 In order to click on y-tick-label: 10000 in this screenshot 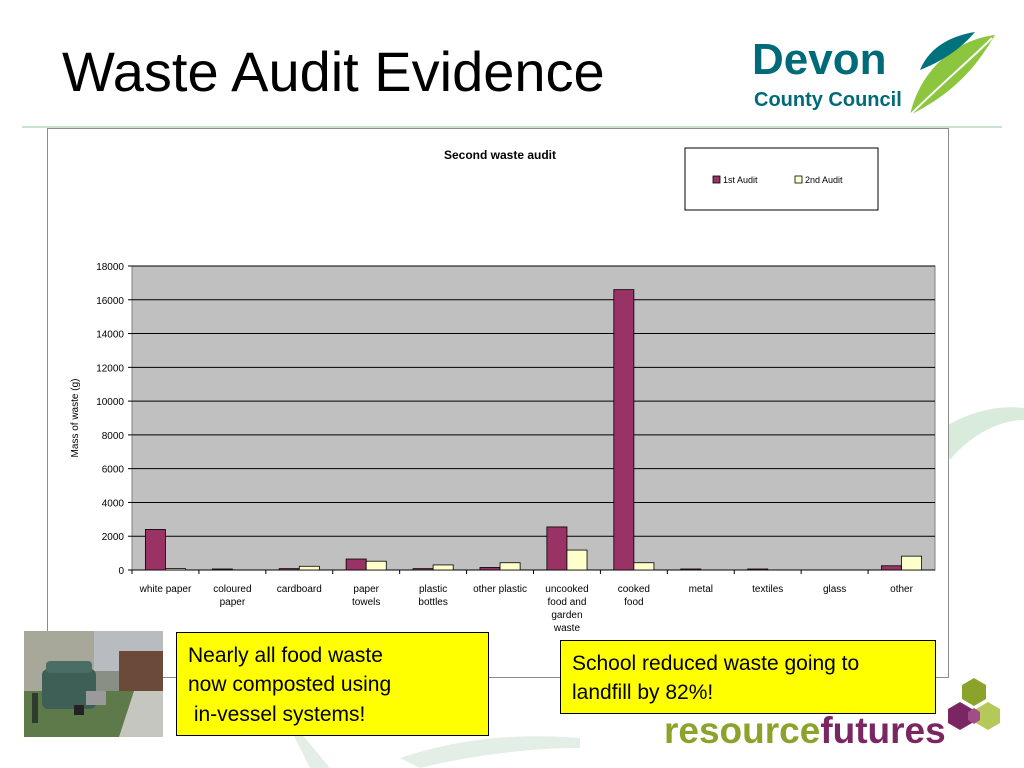, I will do `click(110, 402)`.